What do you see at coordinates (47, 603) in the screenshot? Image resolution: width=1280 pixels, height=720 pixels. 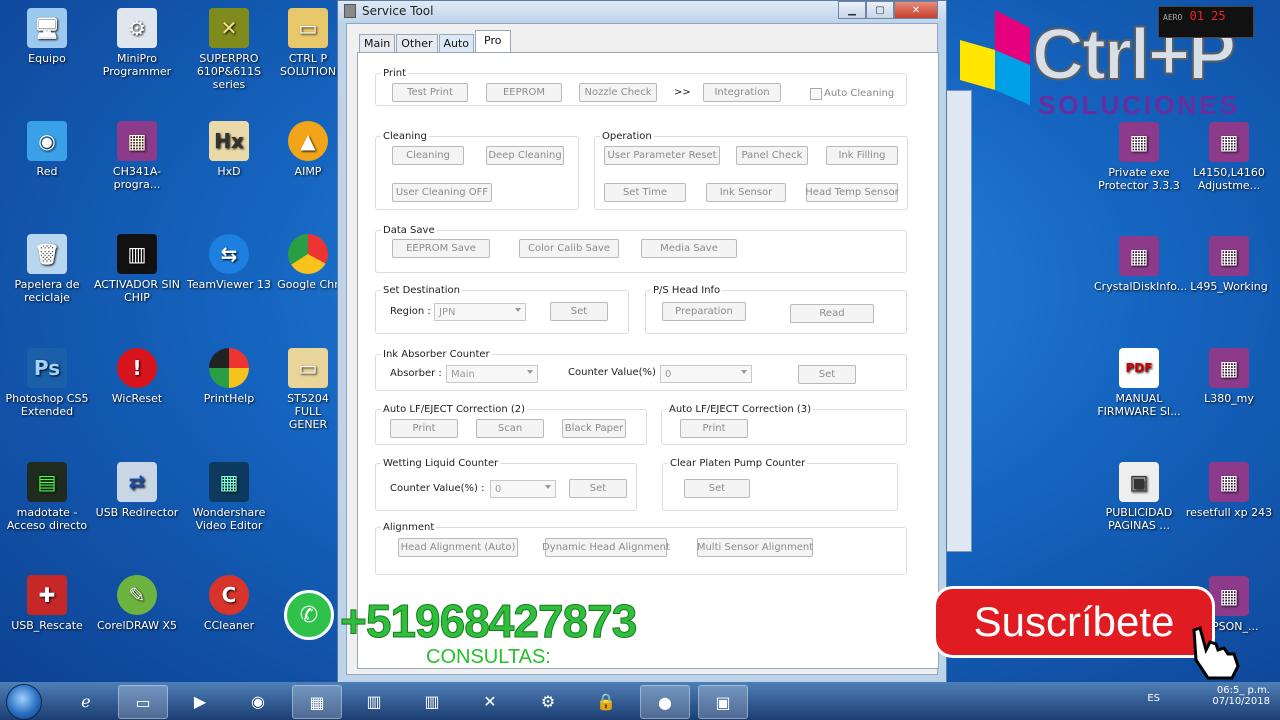 I see `desktop-icon-usb-rescate: ✚ USB_Rescate` at bounding box center [47, 603].